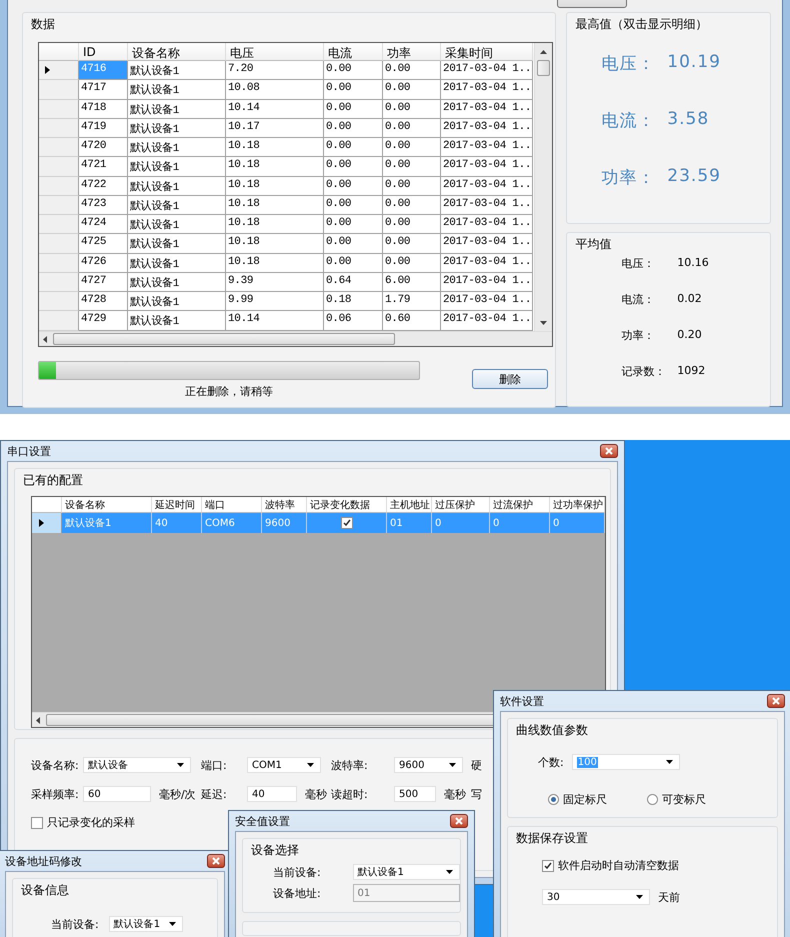  What do you see at coordinates (628, 64) in the screenshot?
I see `value-label: 电压：` at bounding box center [628, 64].